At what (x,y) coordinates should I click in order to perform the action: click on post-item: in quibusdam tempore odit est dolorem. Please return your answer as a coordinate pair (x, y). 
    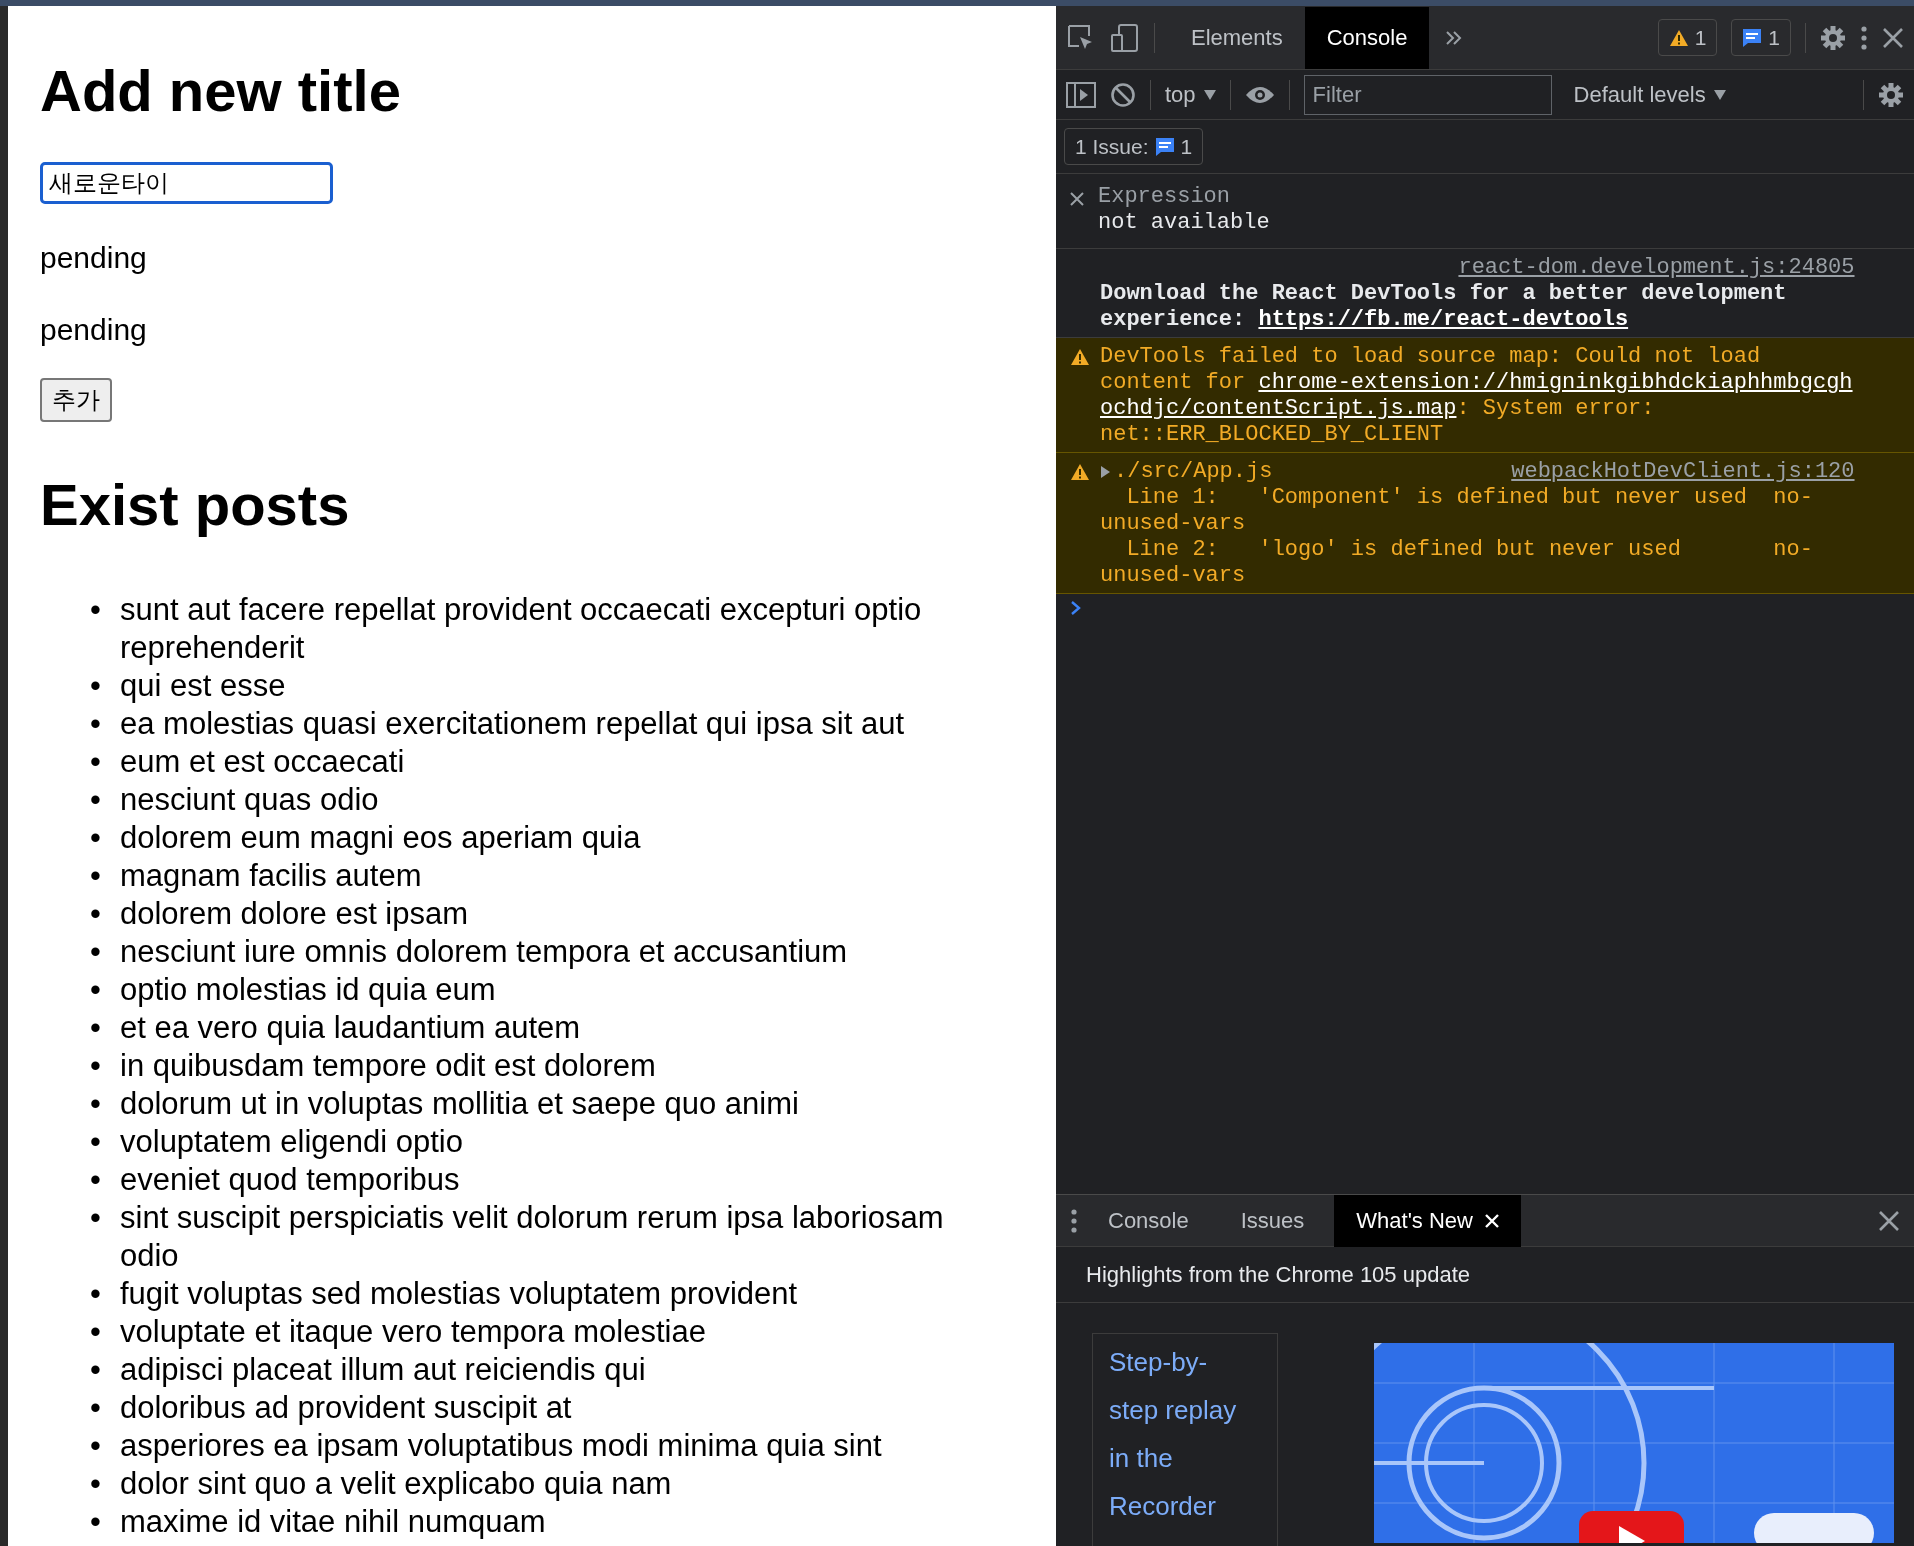
    Looking at the image, I should click on (388, 1066).